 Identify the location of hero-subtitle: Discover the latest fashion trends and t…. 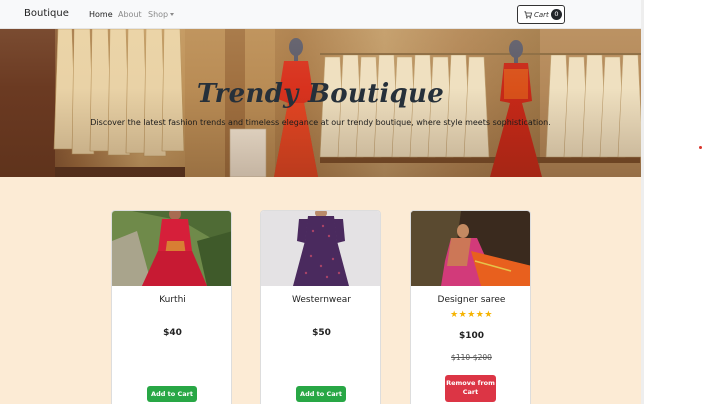
(320, 122).